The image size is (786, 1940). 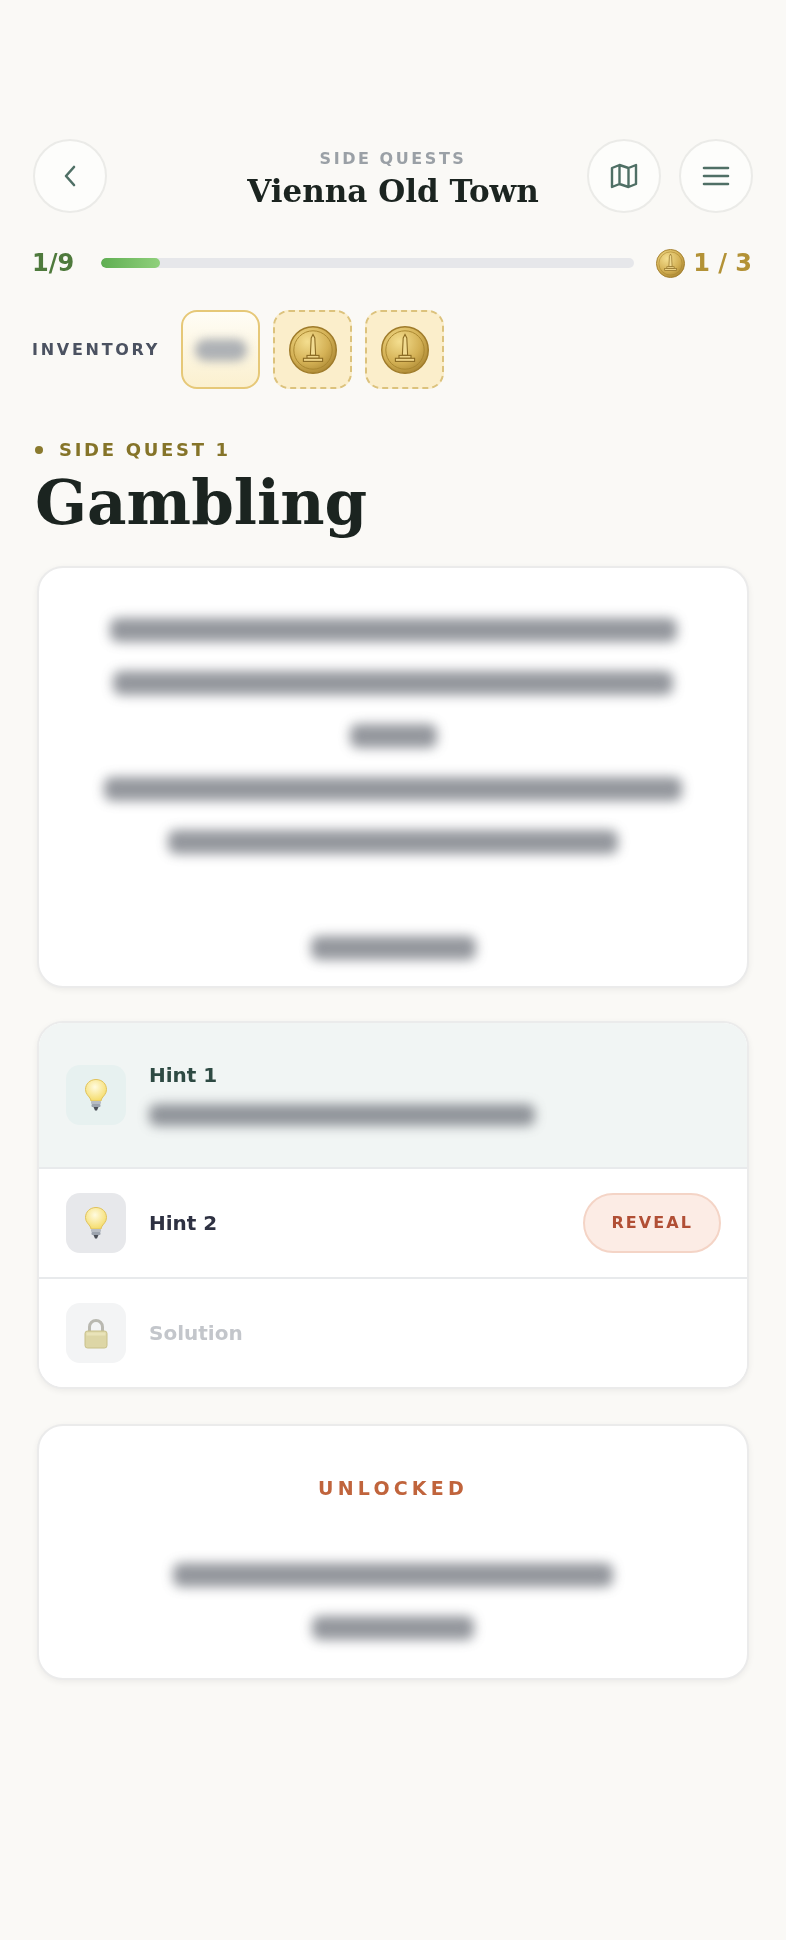 What do you see at coordinates (393, 1222) in the screenshot?
I see `hint-row: Hint 2 REVEAL` at bounding box center [393, 1222].